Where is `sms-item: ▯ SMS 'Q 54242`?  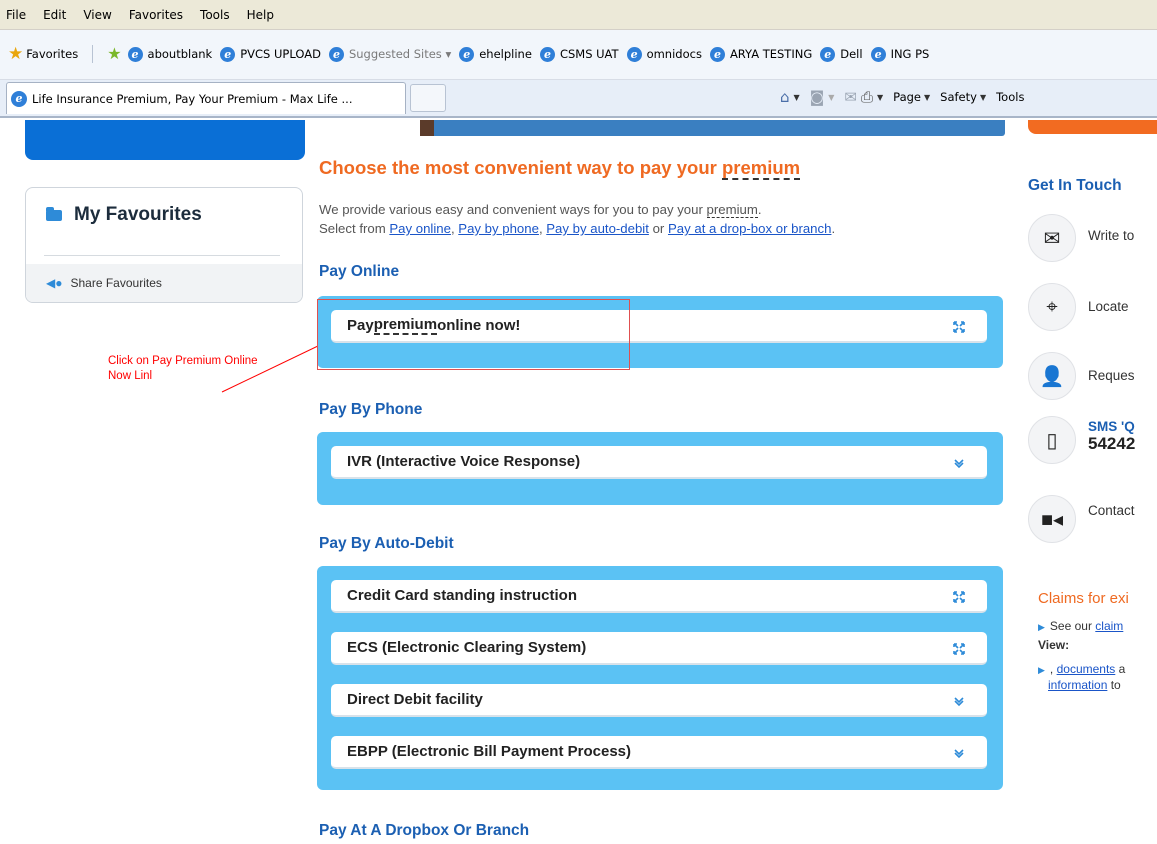
sms-item: ▯ SMS 'Q 54242 is located at coordinates (1081, 440).